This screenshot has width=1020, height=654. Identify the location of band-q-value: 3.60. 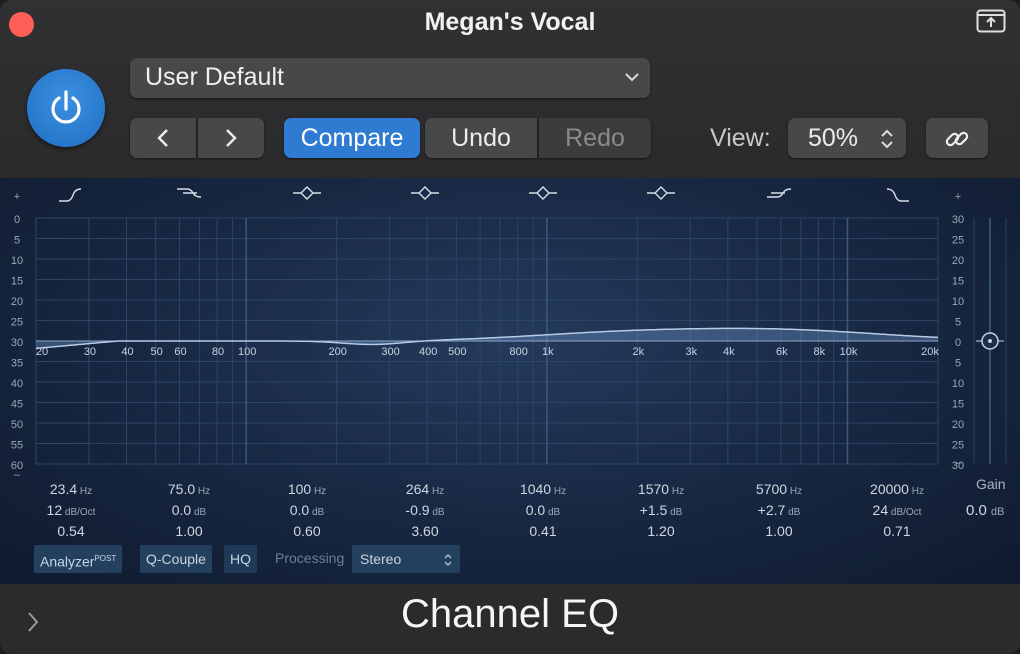
(425, 531).